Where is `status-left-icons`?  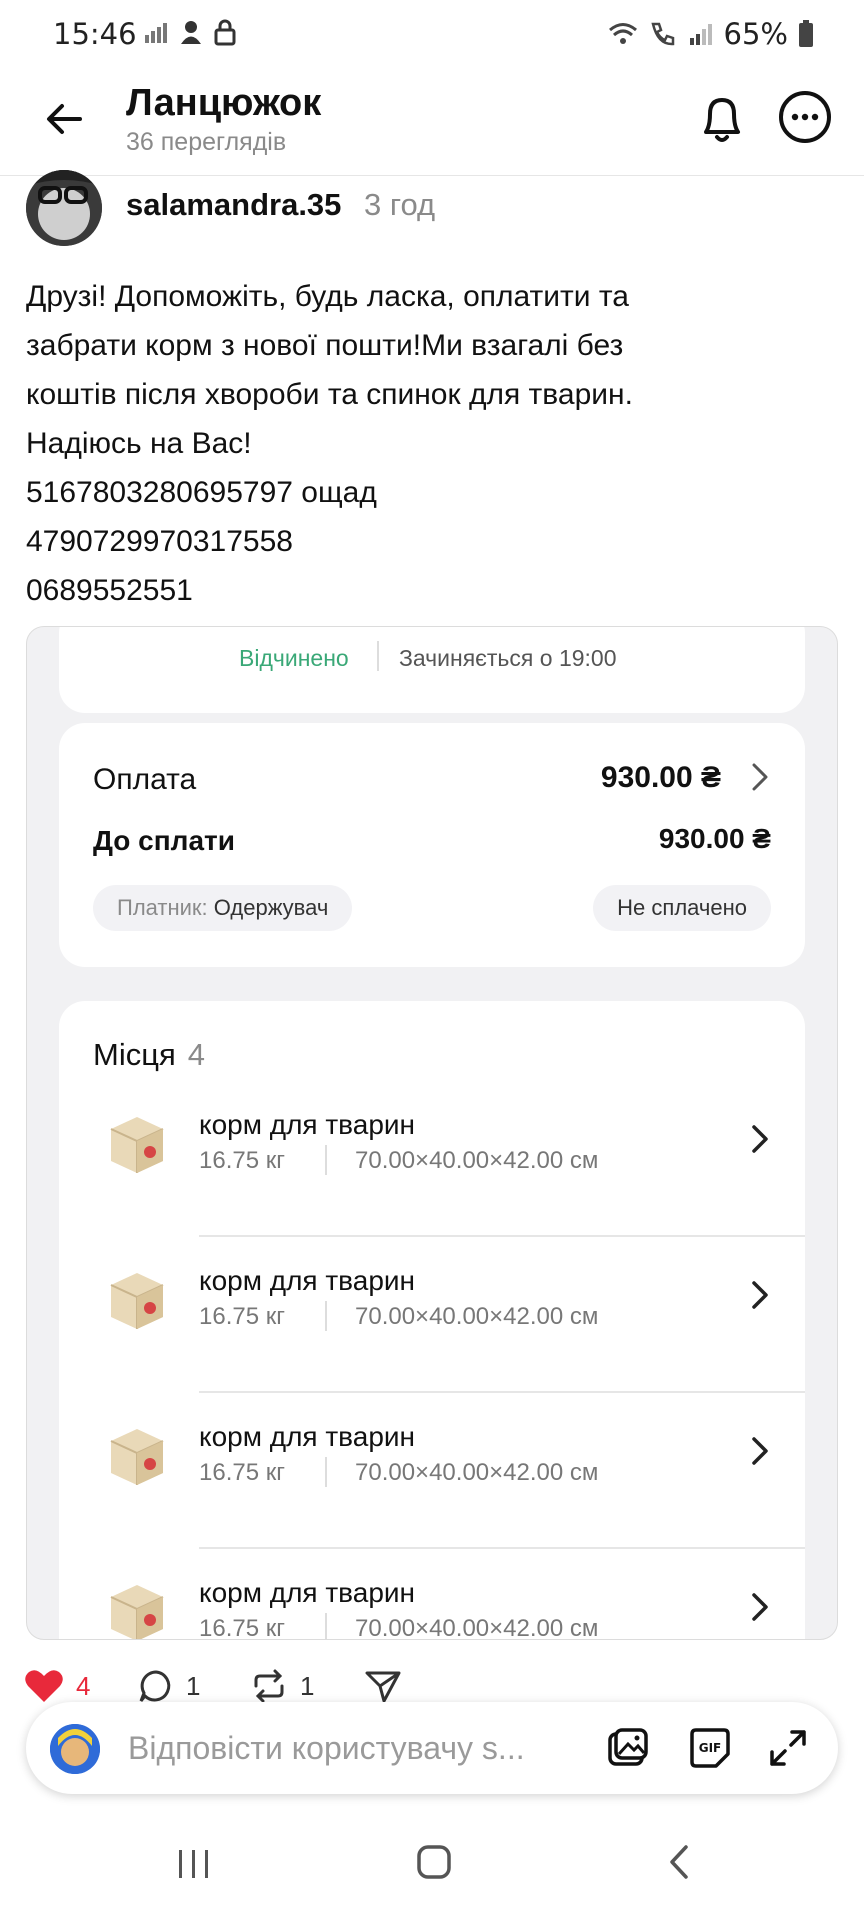 status-left-icons is located at coordinates (190, 32).